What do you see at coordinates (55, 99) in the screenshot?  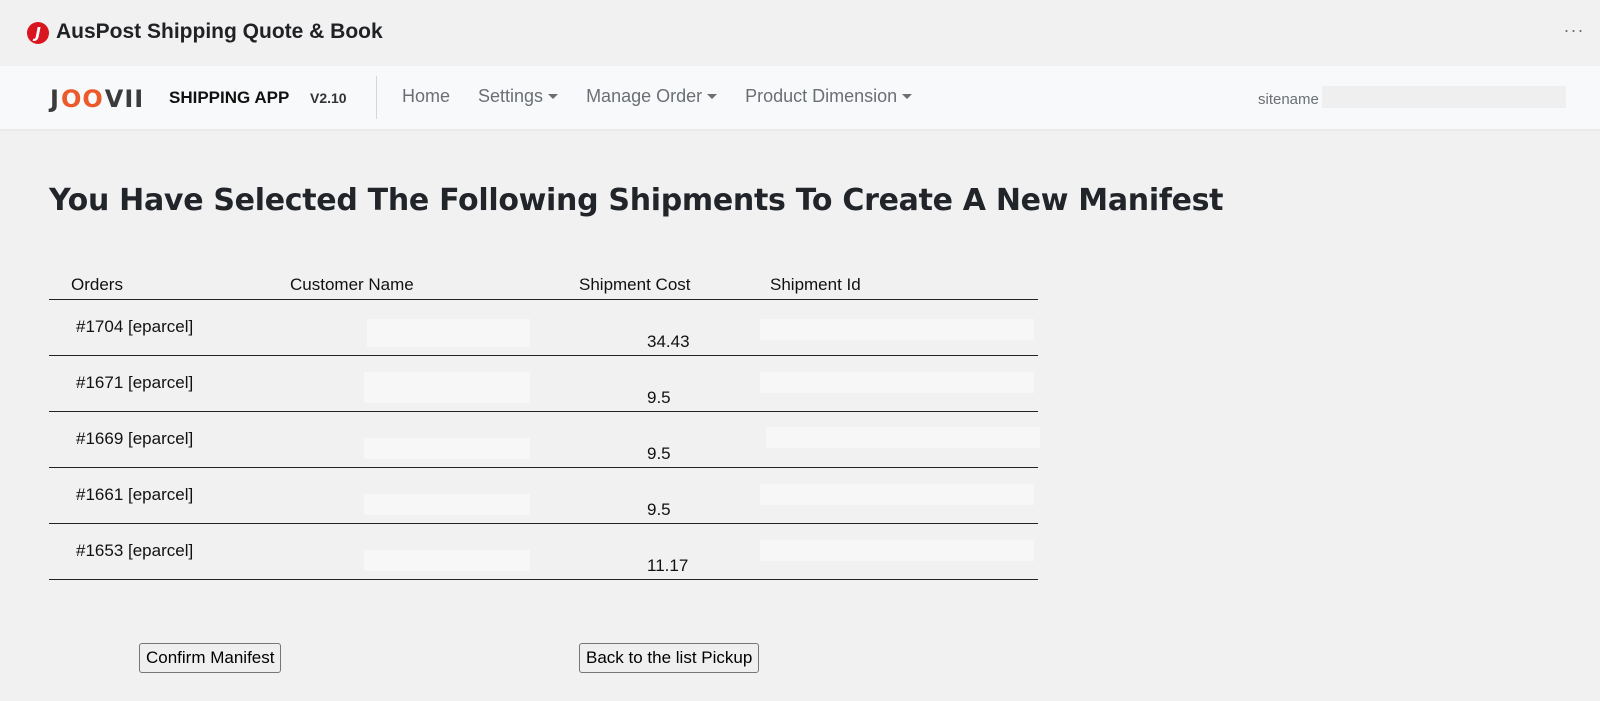 I see `logo-letter-j: J` at bounding box center [55, 99].